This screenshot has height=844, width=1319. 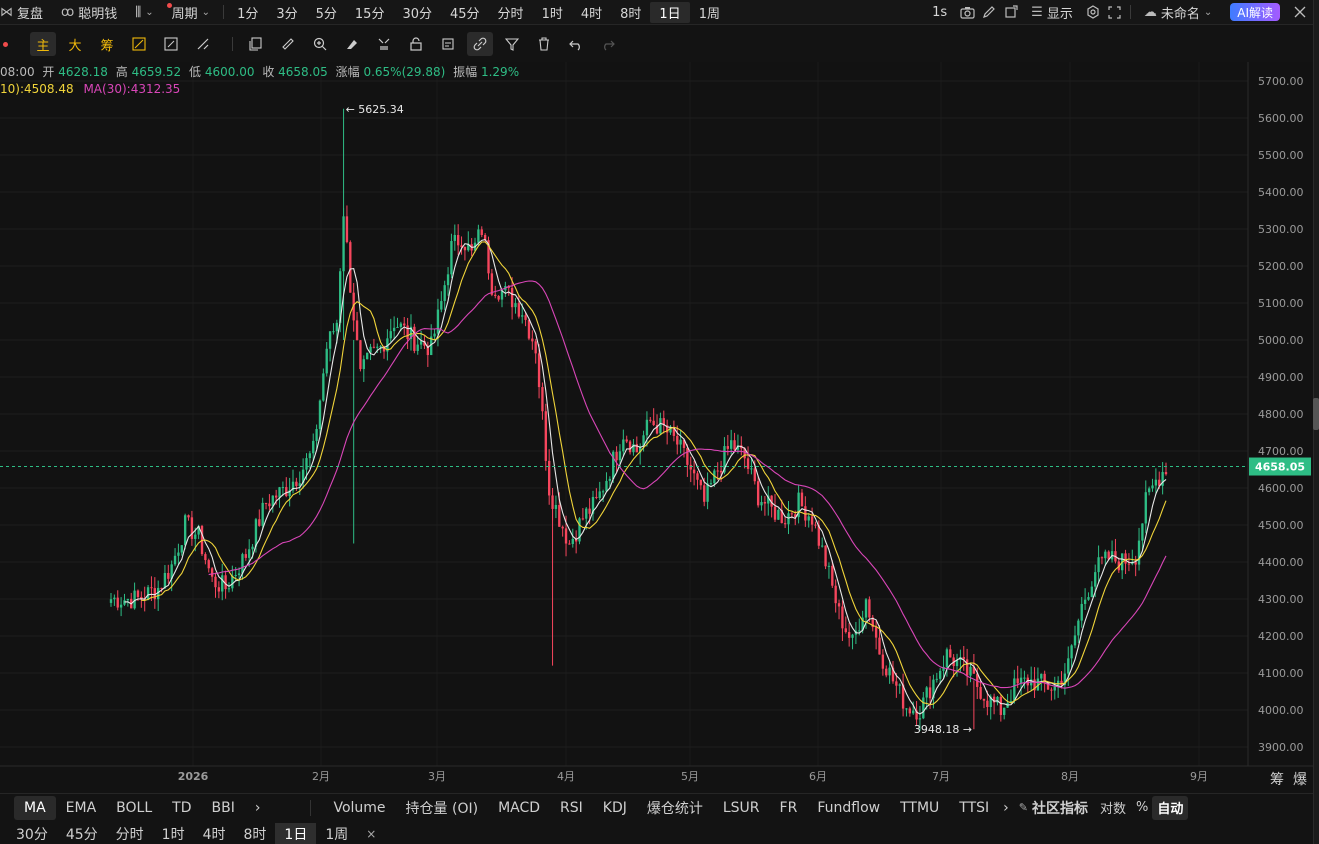 What do you see at coordinates (1113, 808) in the screenshot?
I see `log-scale-toggle: 对数` at bounding box center [1113, 808].